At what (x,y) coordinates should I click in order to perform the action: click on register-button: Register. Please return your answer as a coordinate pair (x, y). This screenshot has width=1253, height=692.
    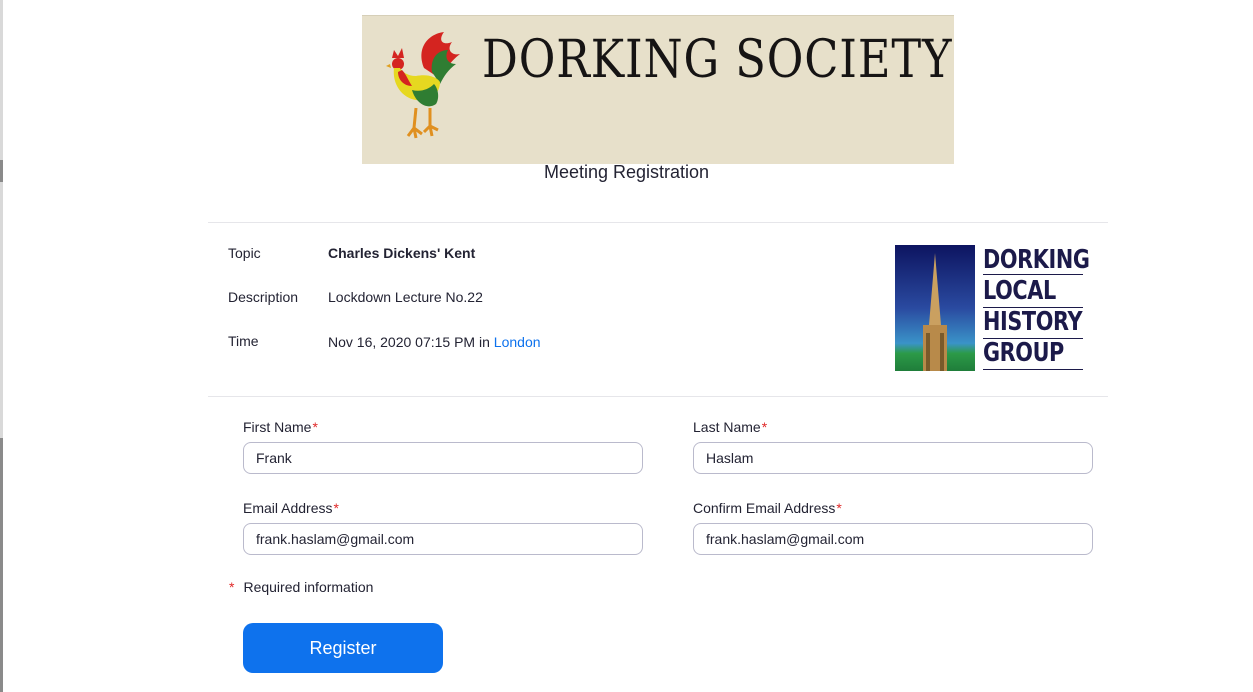
    Looking at the image, I should click on (343, 648).